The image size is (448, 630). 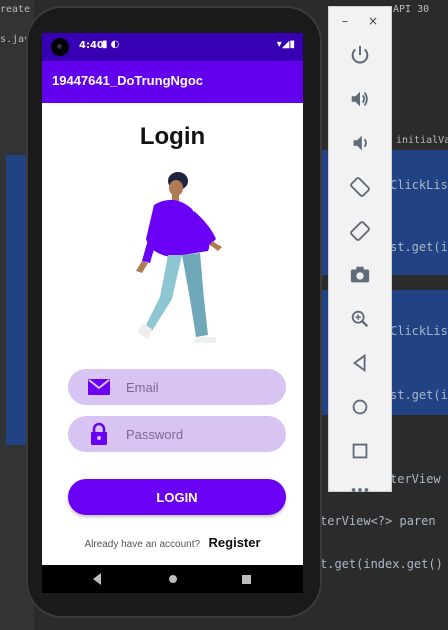 What do you see at coordinates (345, 21) in the screenshot?
I see `minimize-button: –` at bounding box center [345, 21].